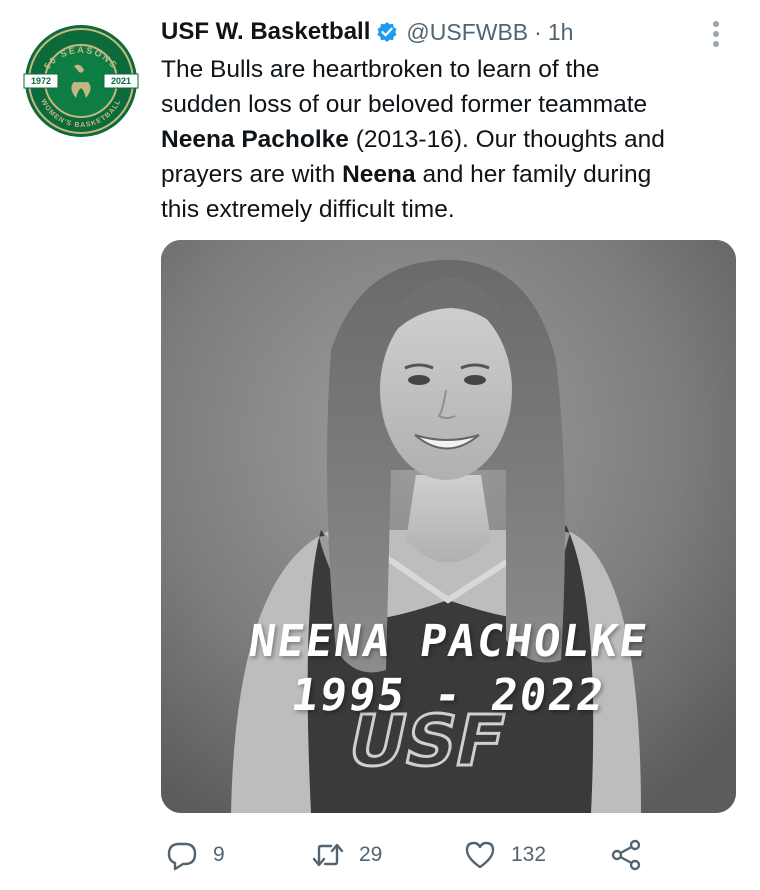  I want to click on retweet-icon, so click(328, 855).